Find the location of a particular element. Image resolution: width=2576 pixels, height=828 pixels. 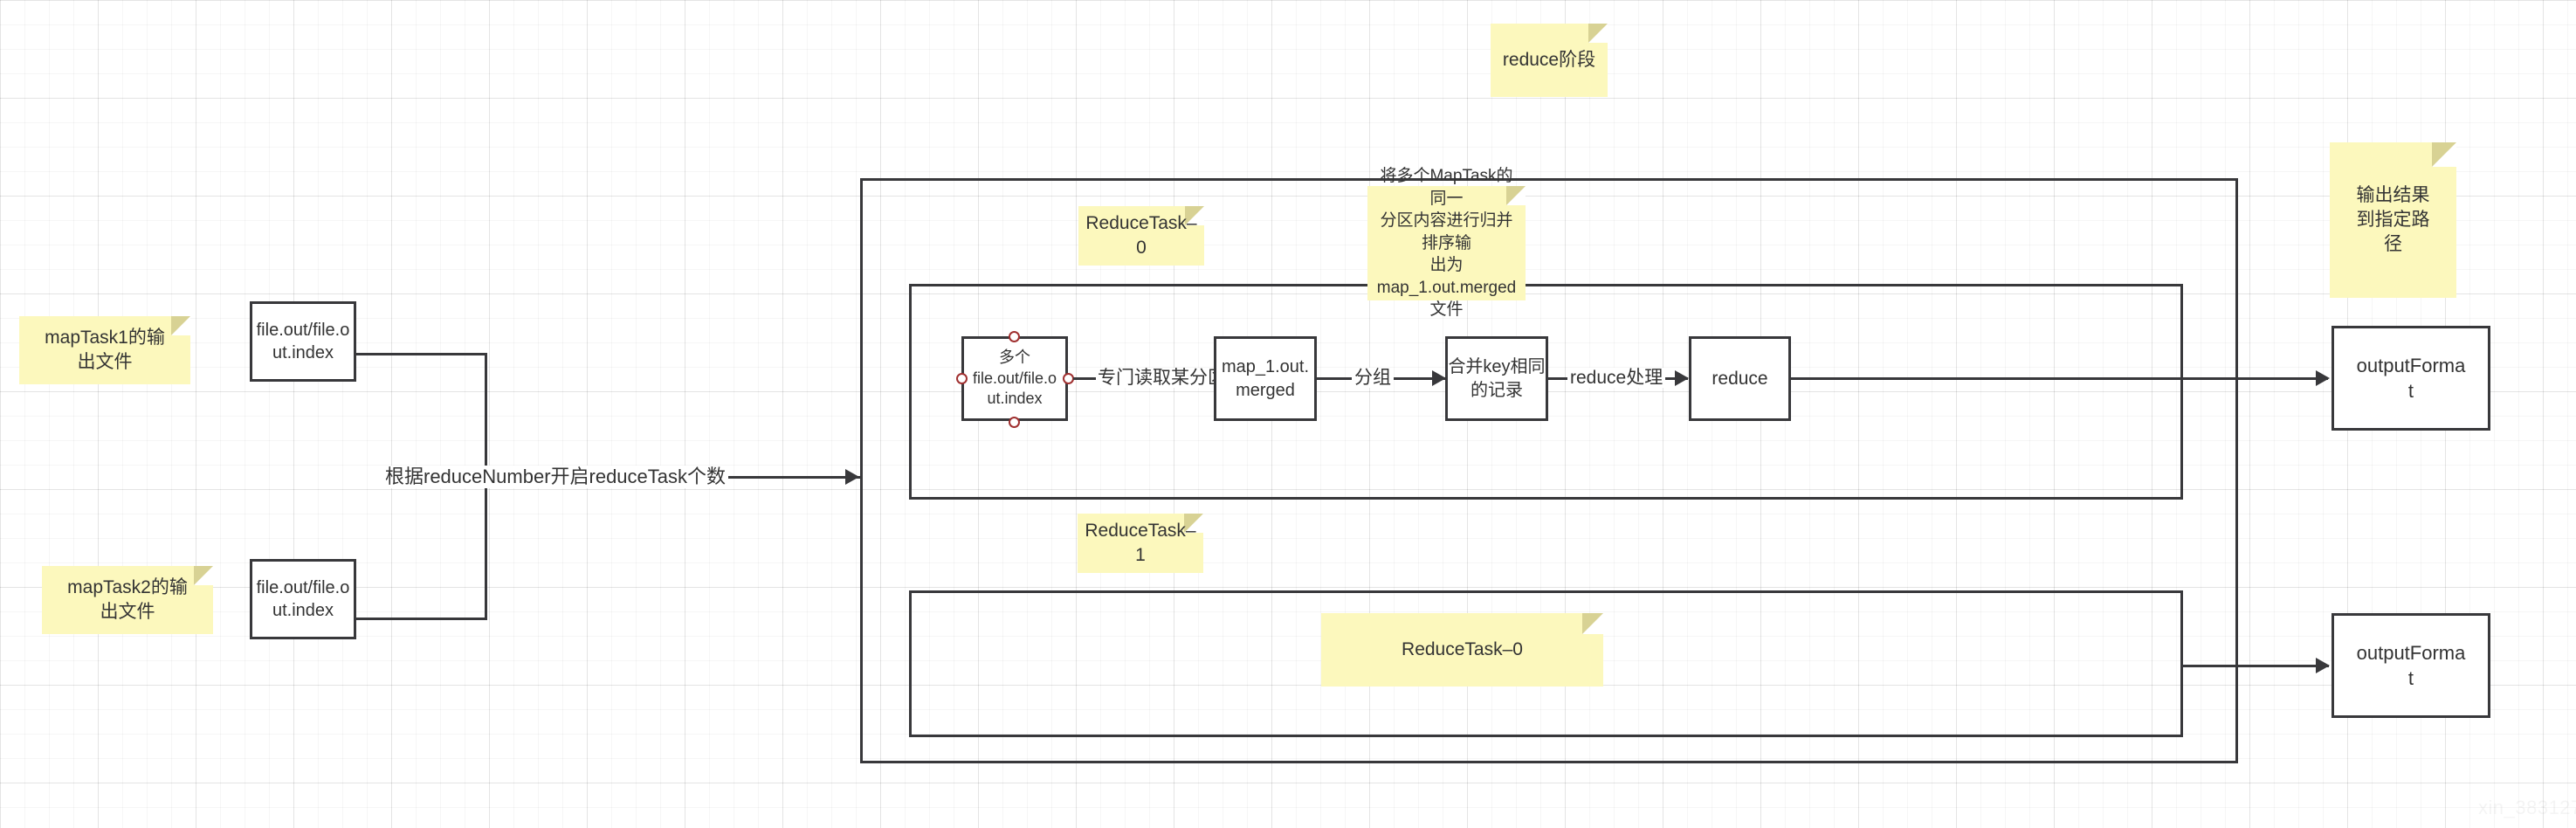

note-reduce-task-1: ReduceTask–1 is located at coordinates (1140, 543).